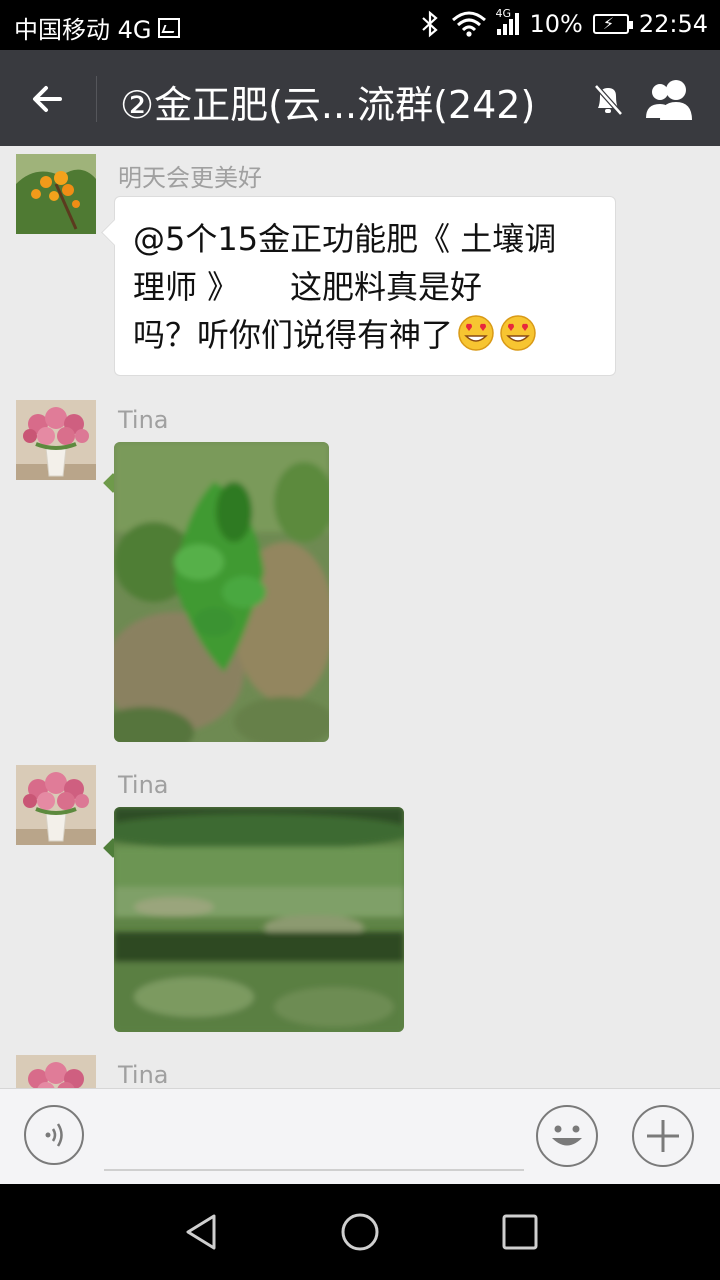  What do you see at coordinates (430, 24) in the screenshot?
I see `bluetooth-icon` at bounding box center [430, 24].